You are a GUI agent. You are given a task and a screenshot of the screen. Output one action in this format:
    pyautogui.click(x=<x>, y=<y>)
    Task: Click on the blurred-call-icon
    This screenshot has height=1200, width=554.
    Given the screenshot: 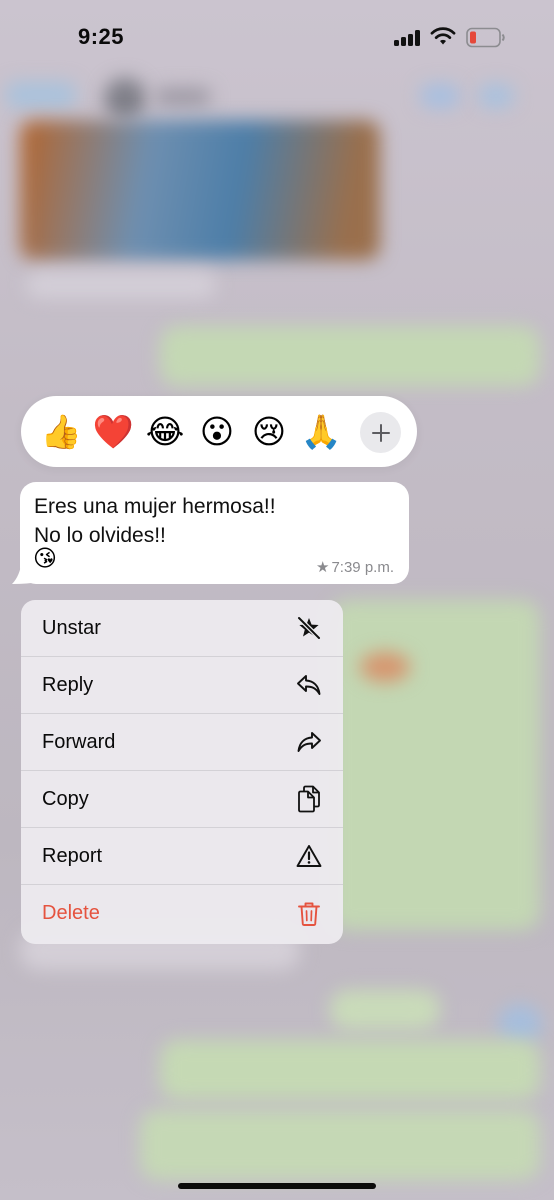 What is the action you would take?
    pyautogui.click(x=496, y=96)
    